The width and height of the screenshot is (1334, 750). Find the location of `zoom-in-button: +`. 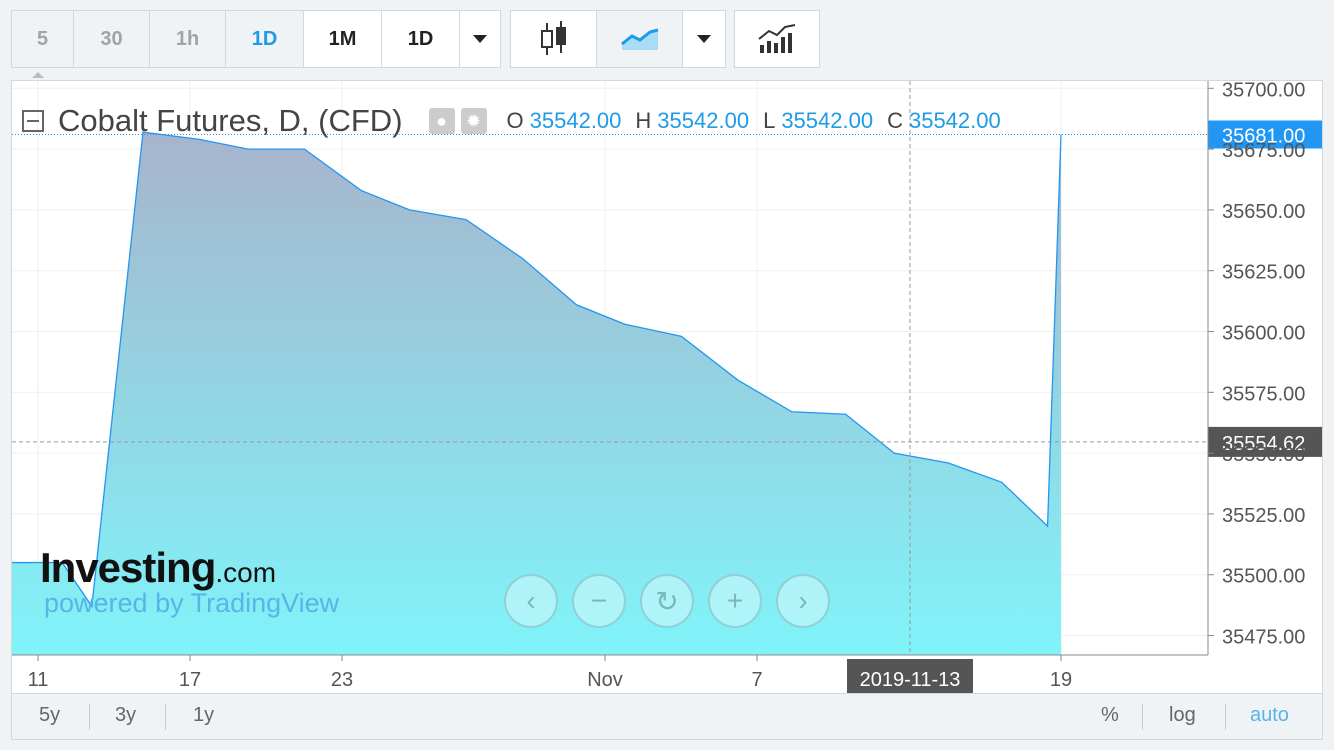

zoom-in-button: + is located at coordinates (735, 601).